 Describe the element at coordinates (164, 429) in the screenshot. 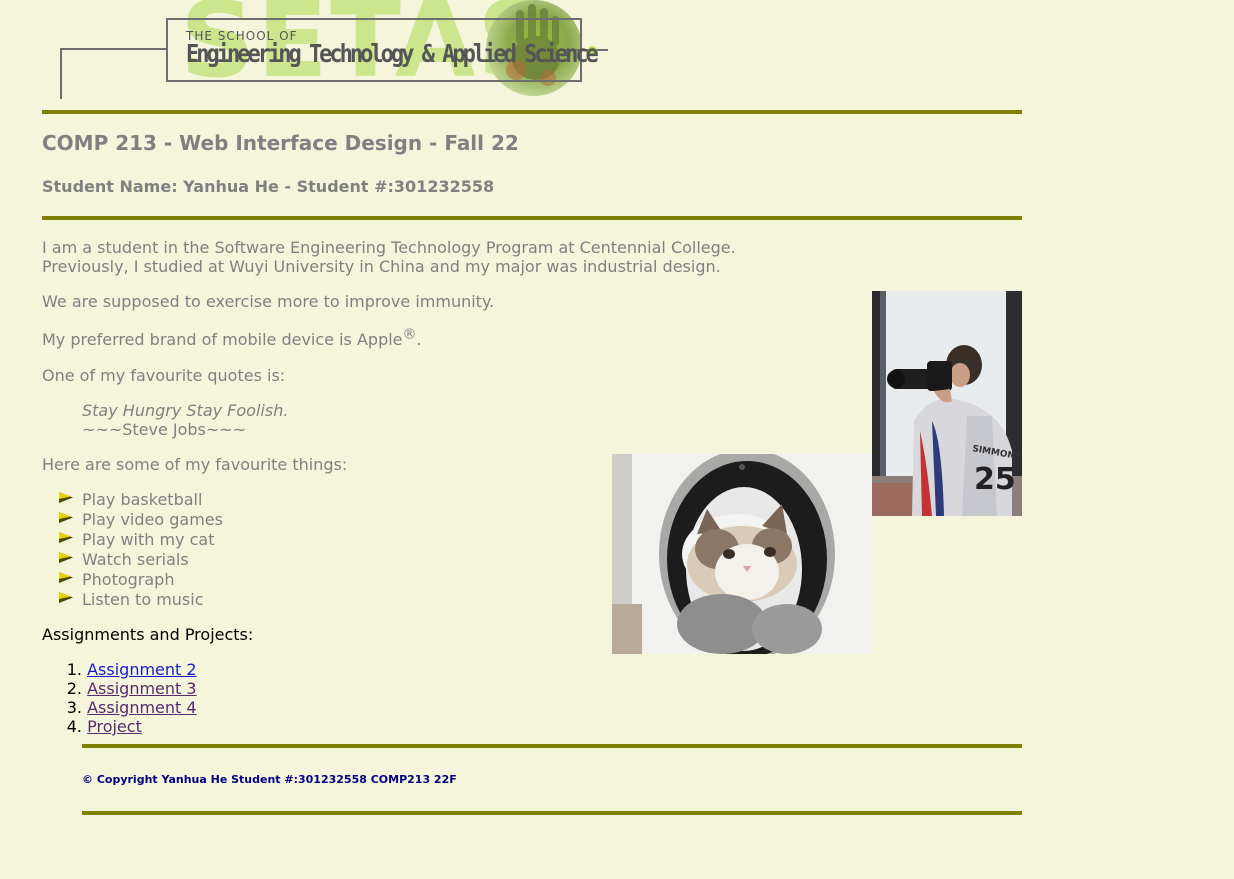

I see `quote-author: ~~~Steve Jobs~~~` at that location.